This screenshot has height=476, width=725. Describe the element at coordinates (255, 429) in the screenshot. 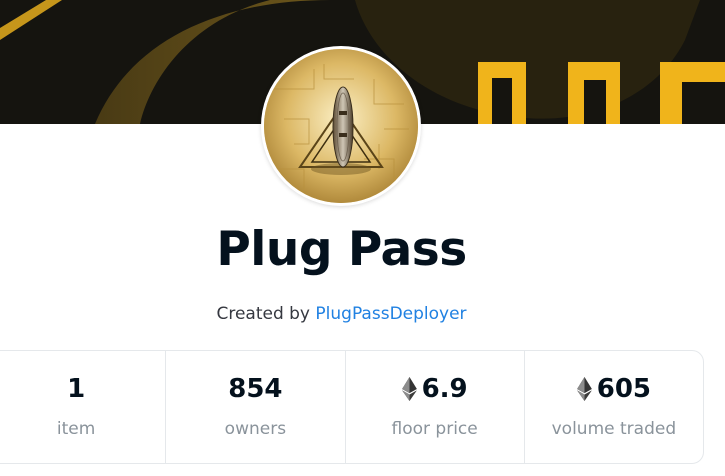

I see `stat-owners-label: owners` at that location.